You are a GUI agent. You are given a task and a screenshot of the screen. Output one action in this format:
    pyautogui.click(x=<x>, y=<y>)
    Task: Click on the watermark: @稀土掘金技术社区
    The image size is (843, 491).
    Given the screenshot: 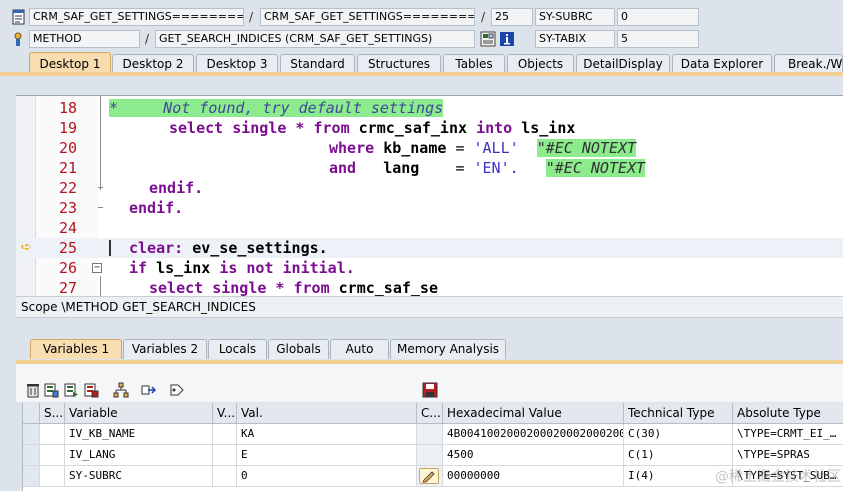 What is the action you would take?
    pyautogui.click(x=778, y=477)
    